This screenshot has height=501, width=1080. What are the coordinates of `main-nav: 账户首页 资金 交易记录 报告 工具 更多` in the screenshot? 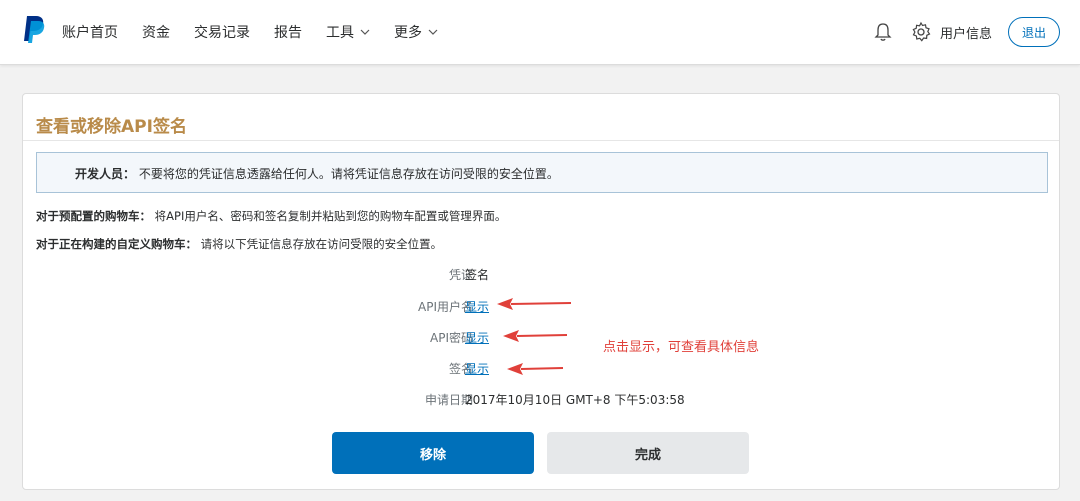 It's located at (262, 32).